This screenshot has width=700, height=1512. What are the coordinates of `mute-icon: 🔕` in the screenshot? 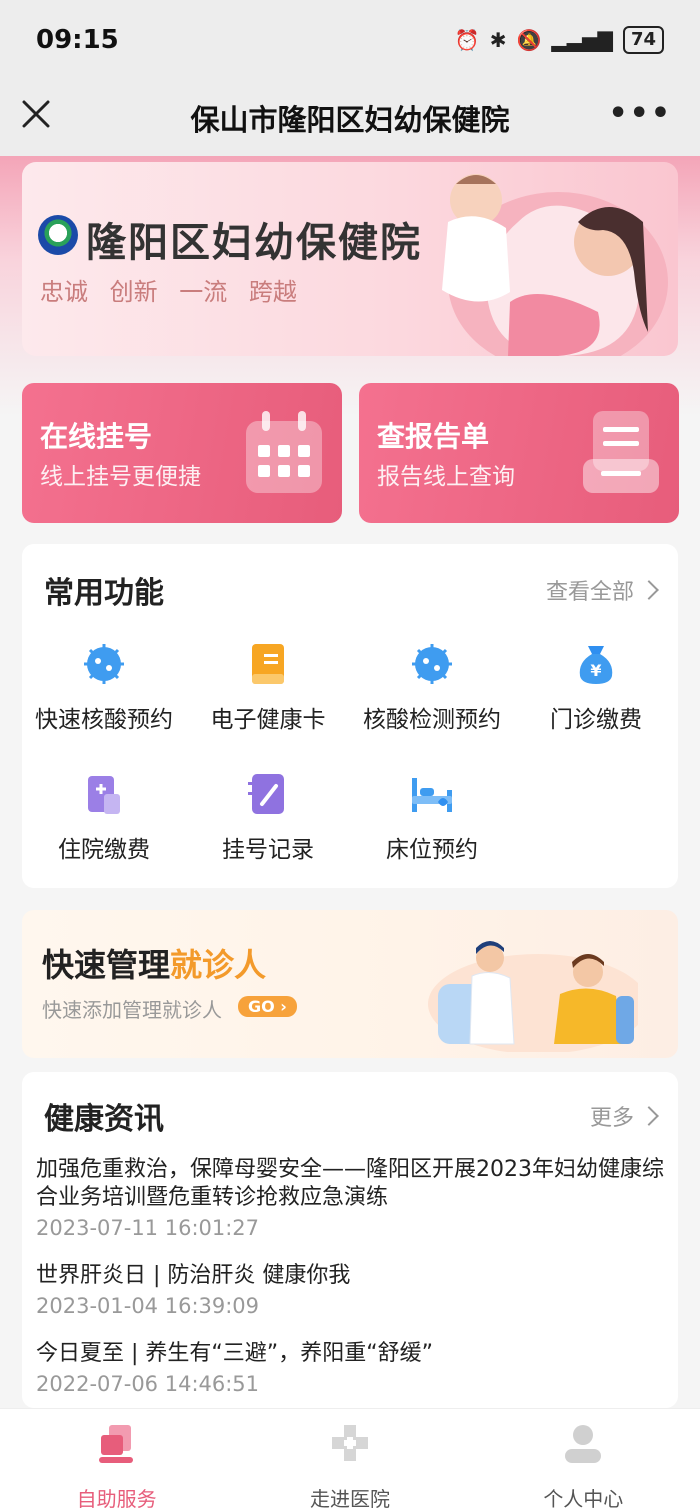 It's located at (529, 40).